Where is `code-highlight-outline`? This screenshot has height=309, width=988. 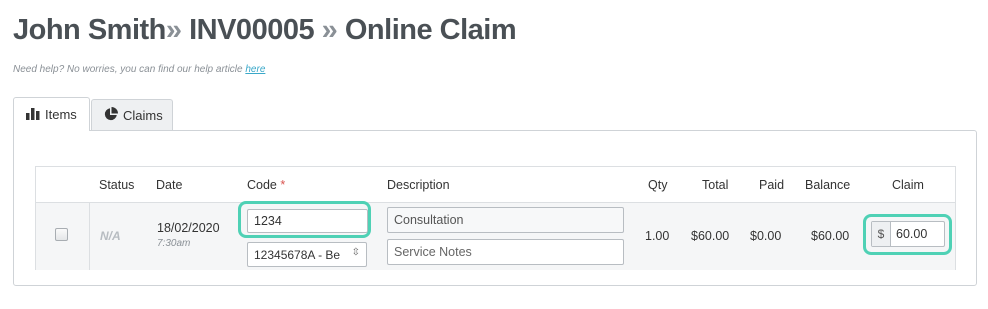
code-highlight-outline is located at coordinates (304, 219).